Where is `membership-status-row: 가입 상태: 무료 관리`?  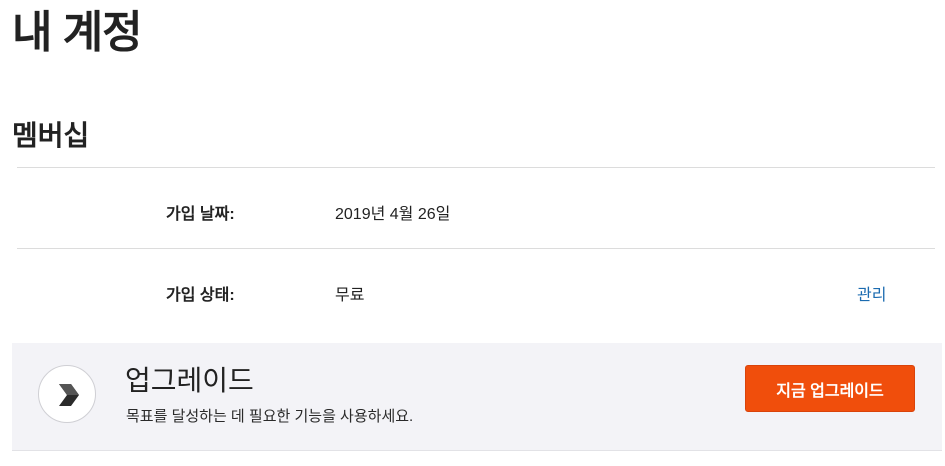 membership-status-row: 가입 상태: 무료 관리 is located at coordinates (476, 291).